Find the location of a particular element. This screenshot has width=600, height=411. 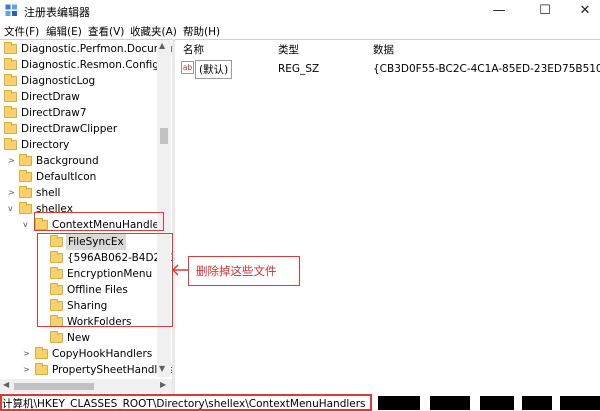

menu-help: 帮助(H) is located at coordinates (201, 31).